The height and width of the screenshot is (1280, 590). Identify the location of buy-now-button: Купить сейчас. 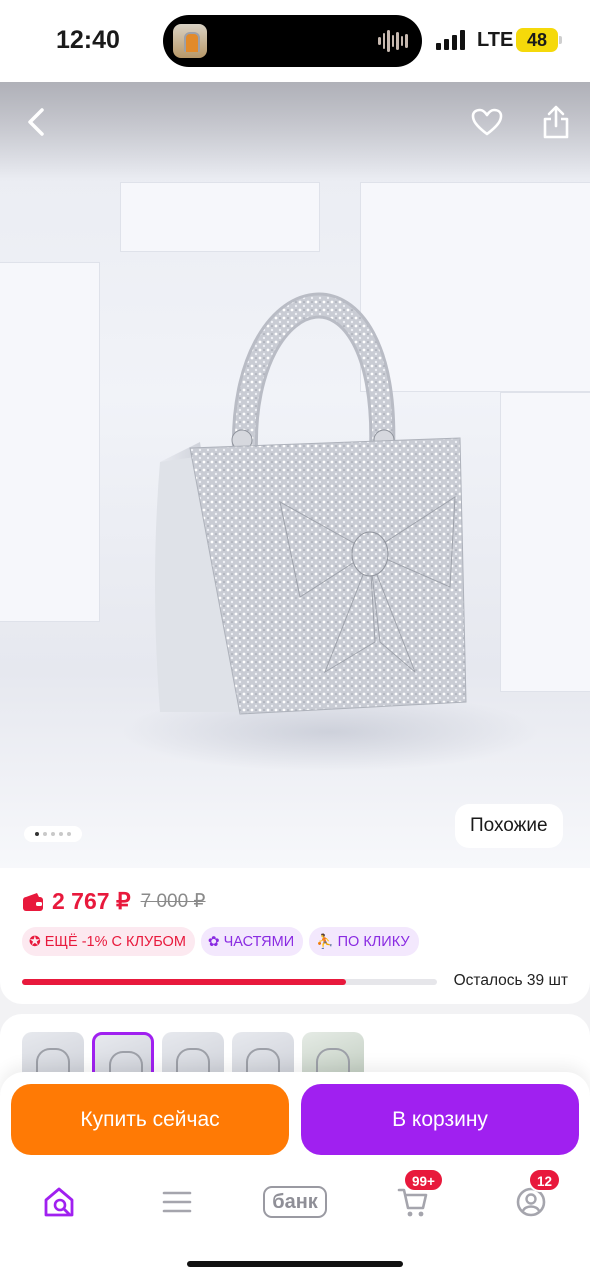
(150, 1119).